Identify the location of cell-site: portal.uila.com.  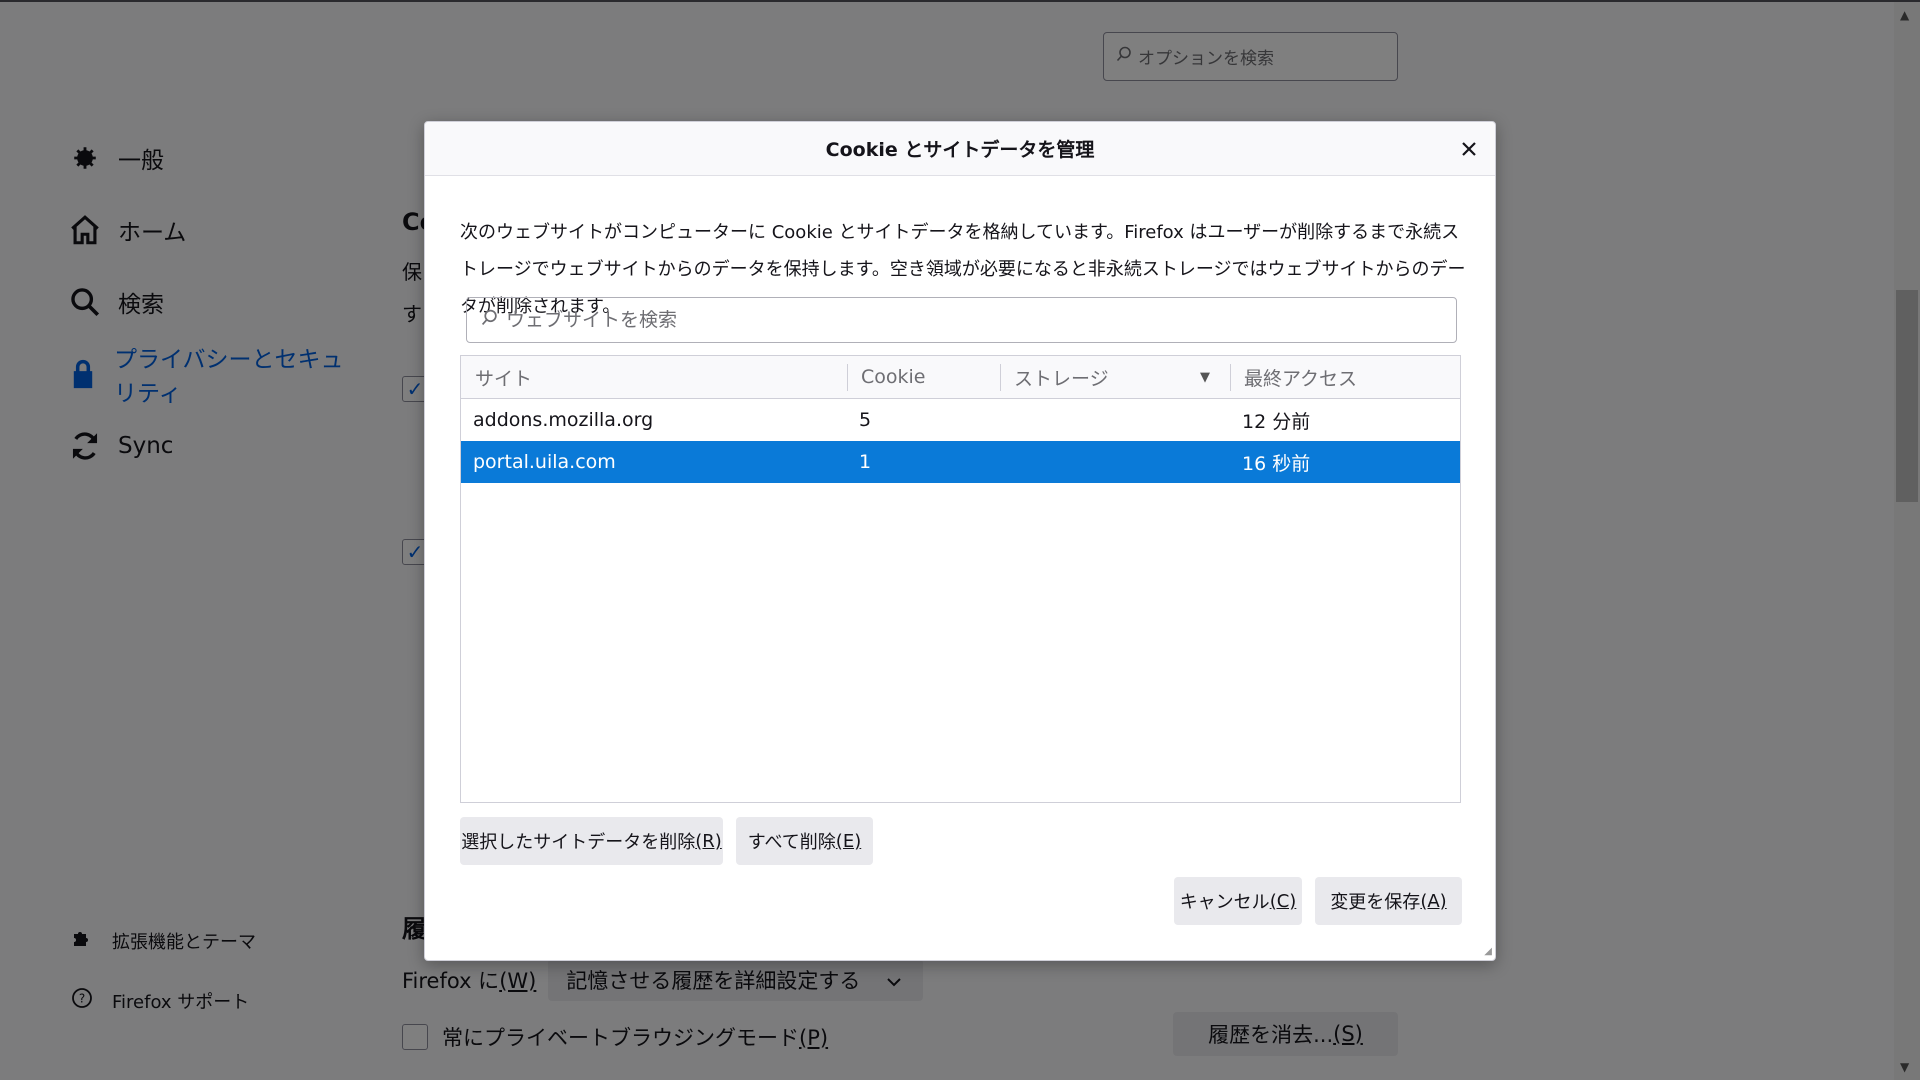
(544, 462).